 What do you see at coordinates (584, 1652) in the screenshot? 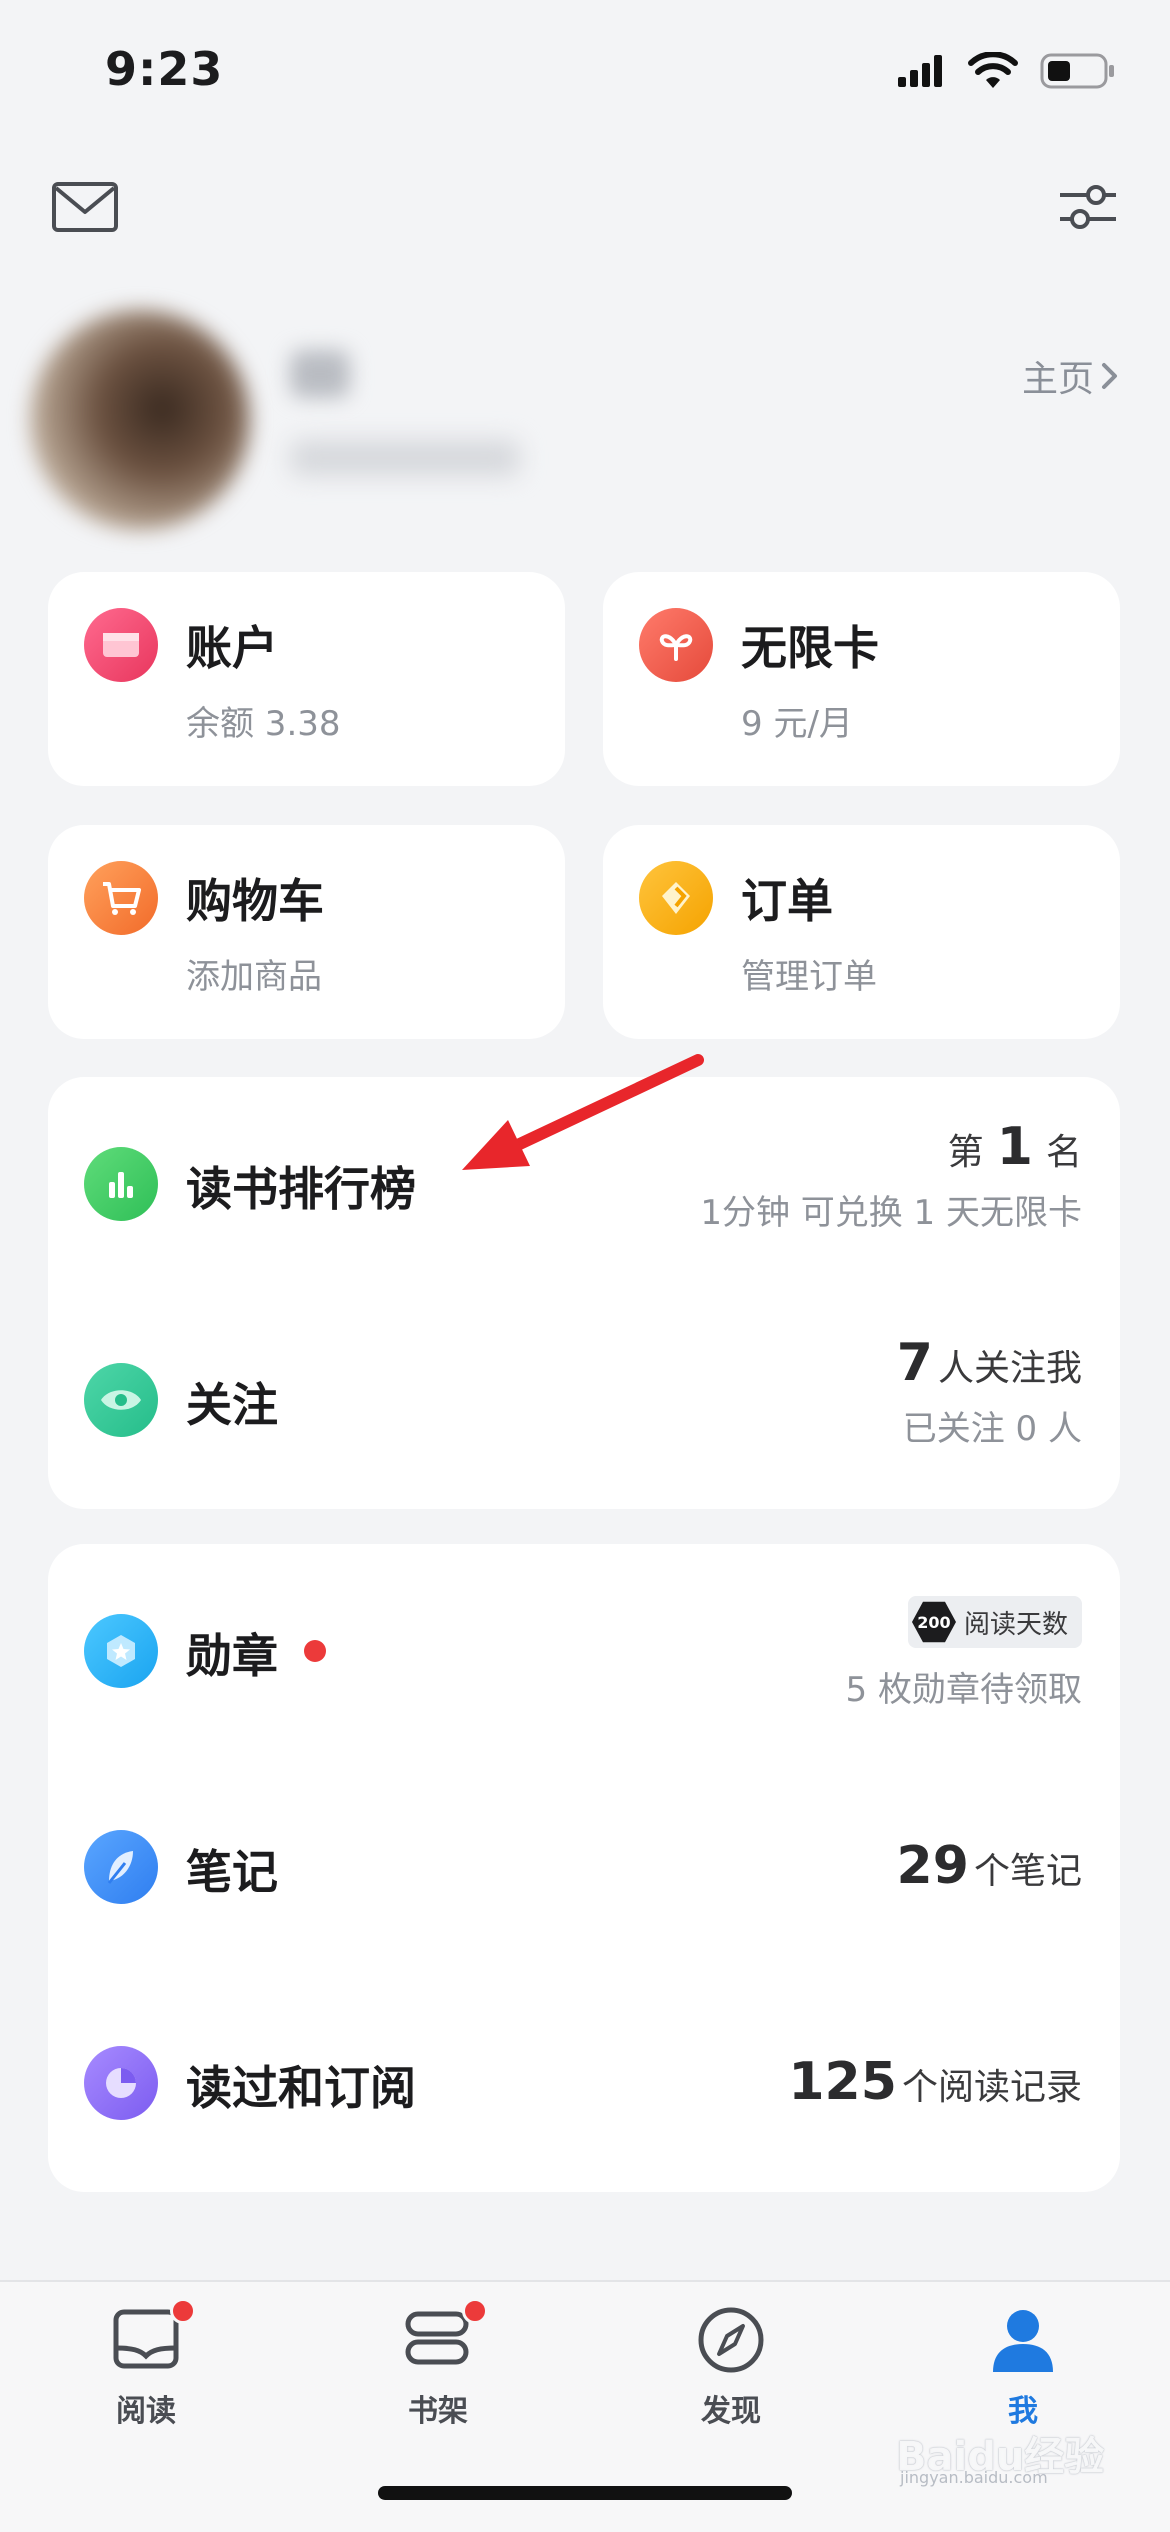
I see `medals-row: 勋章 200 阅读天数 5 枚勋章待领取` at bounding box center [584, 1652].